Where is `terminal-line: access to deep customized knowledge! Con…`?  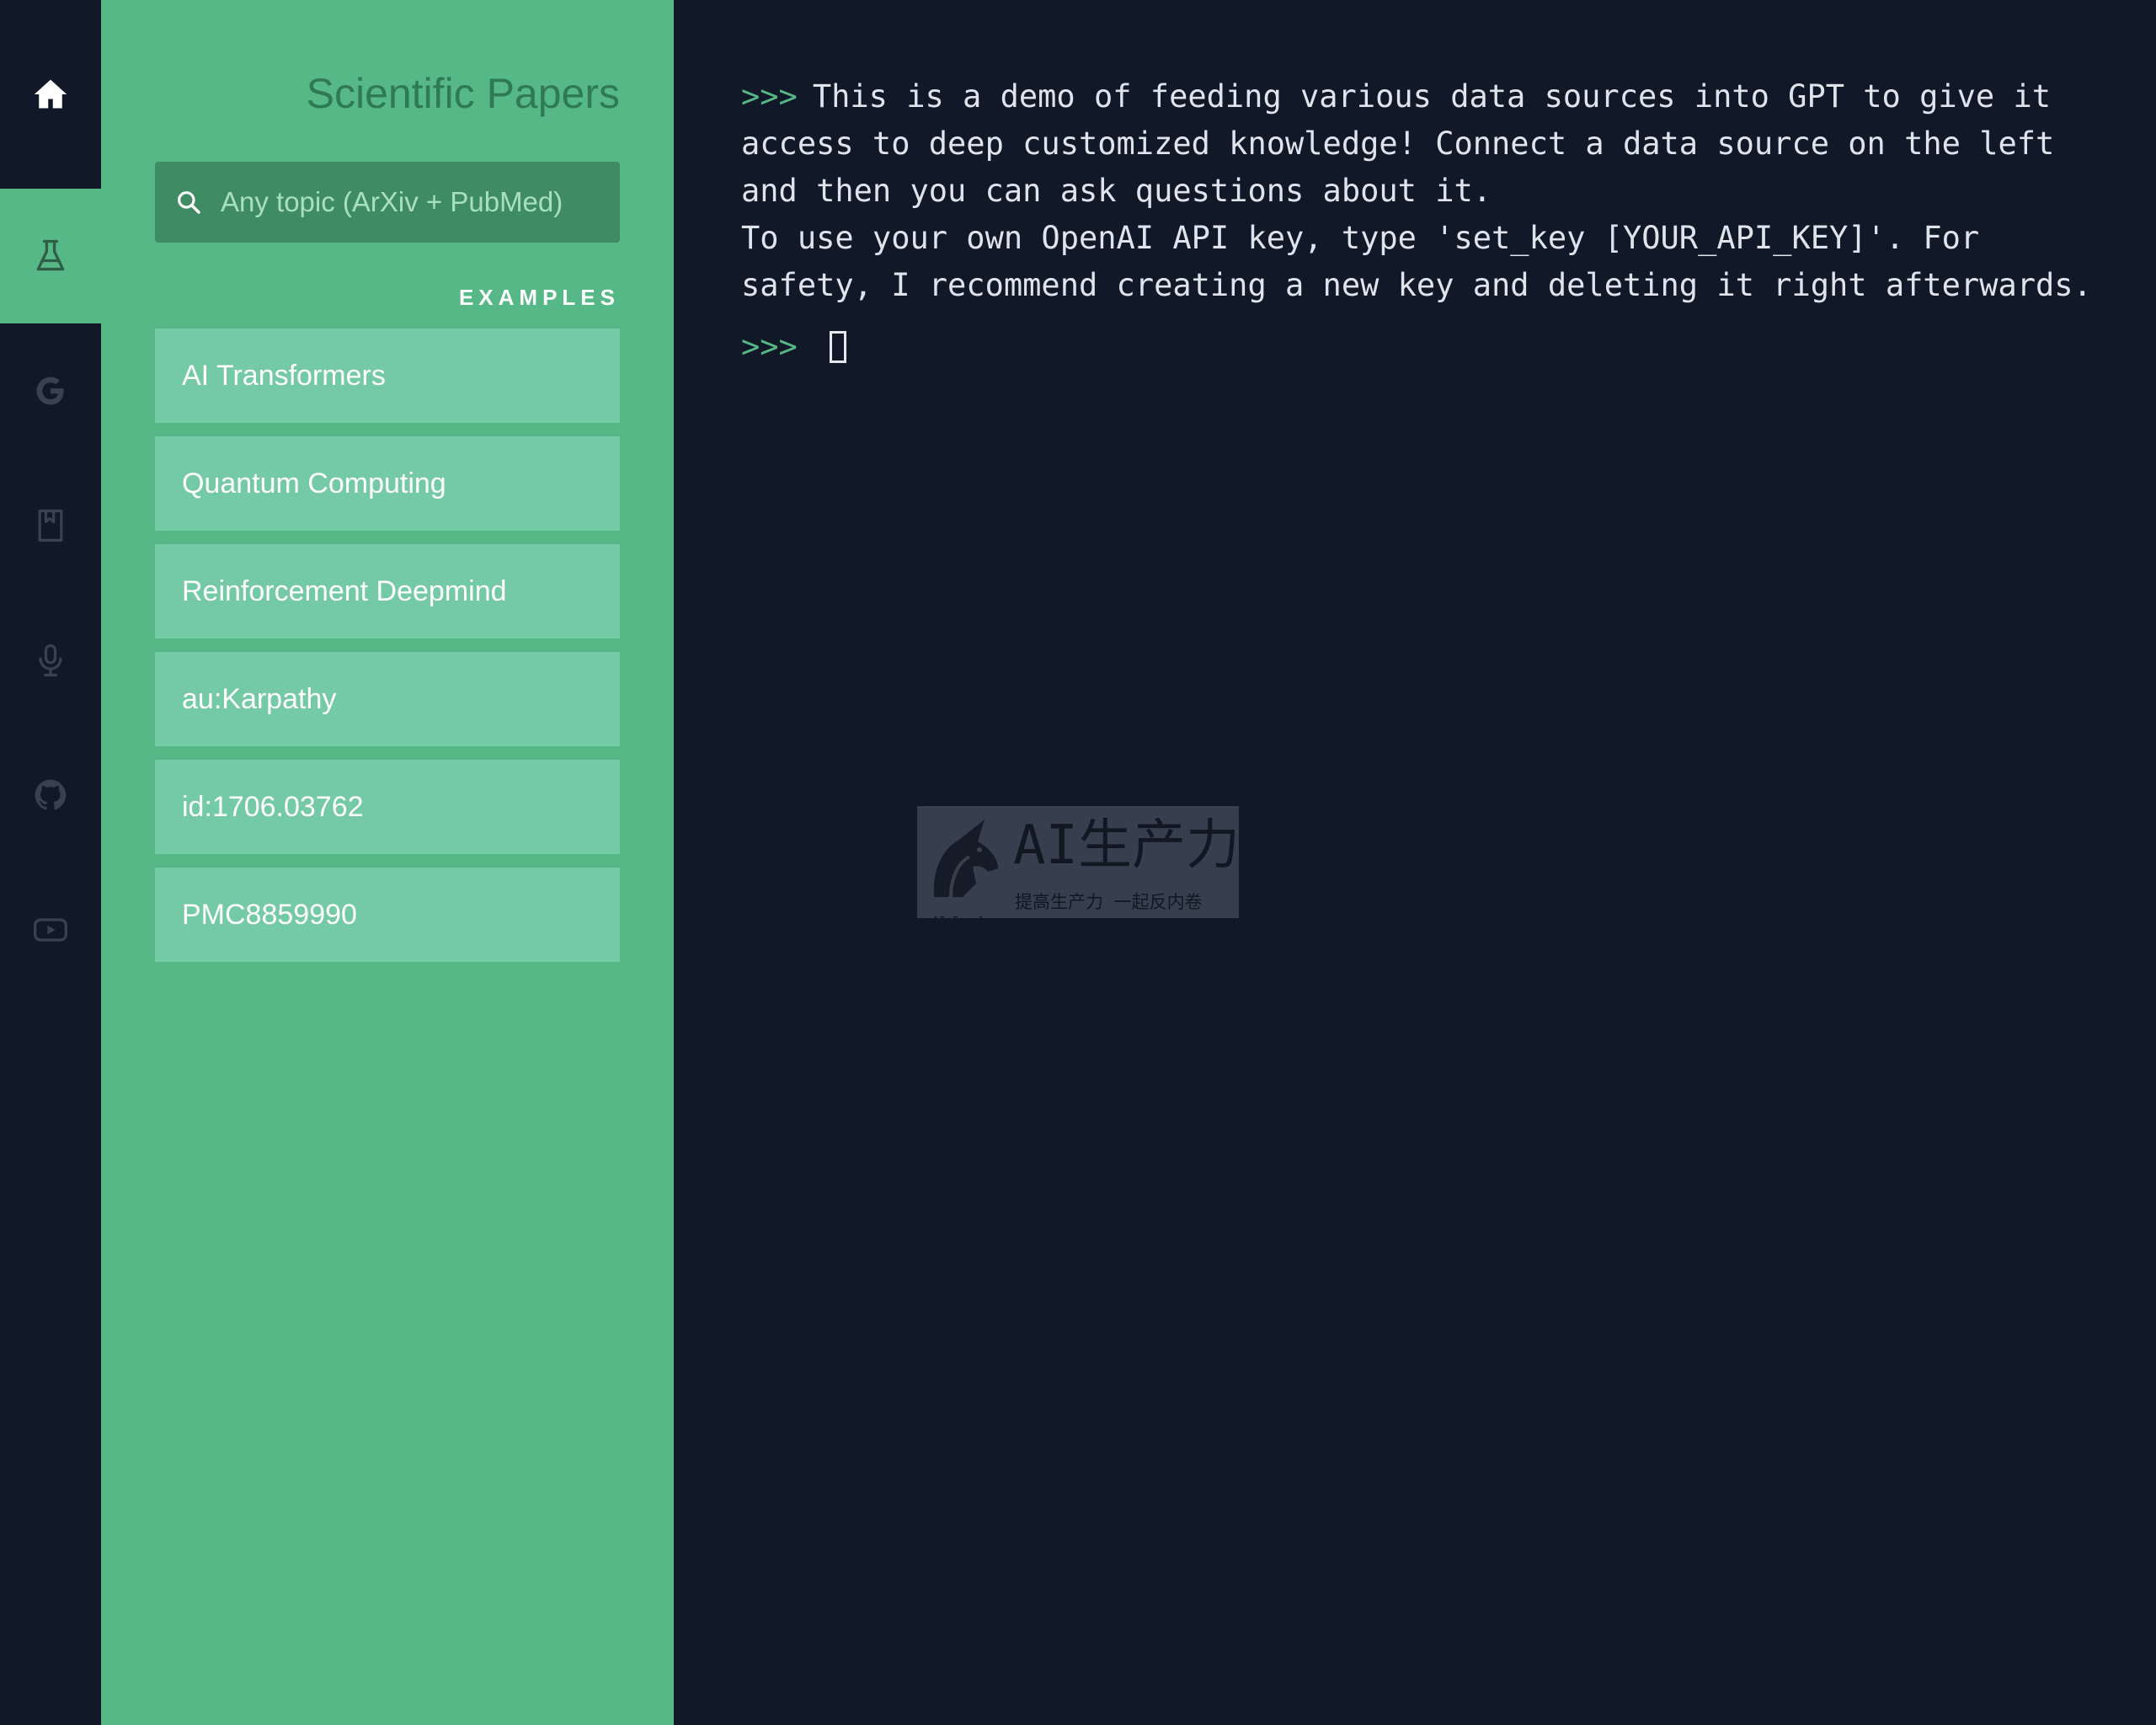
terminal-line: access to deep customized knowledge! Con… is located at coordinates (1398, 144).